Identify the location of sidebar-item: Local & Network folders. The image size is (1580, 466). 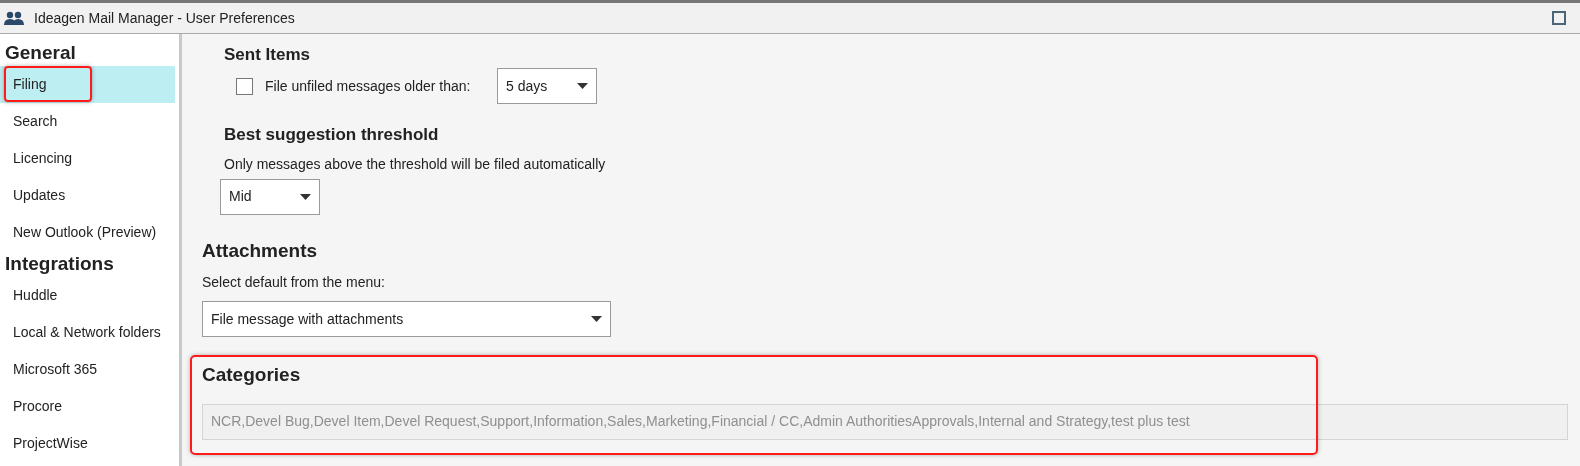
(87, 332).